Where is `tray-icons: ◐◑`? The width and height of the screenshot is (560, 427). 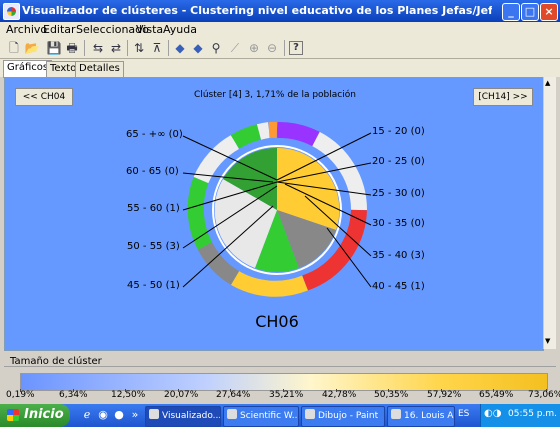 tray-icons: ◐◑ is located at coordinates (492, 413).